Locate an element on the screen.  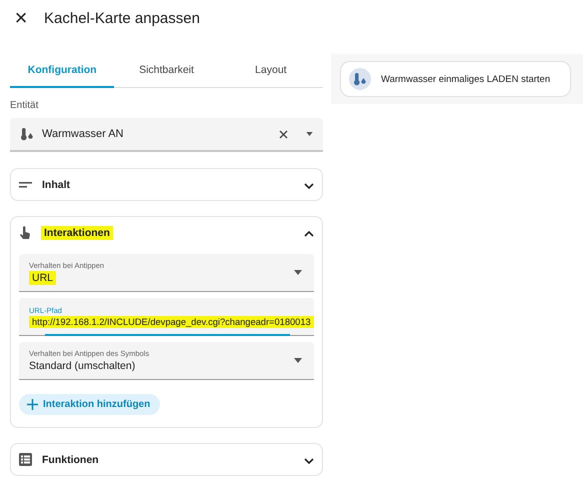
tile-icon is located at coordinates (360, 79).